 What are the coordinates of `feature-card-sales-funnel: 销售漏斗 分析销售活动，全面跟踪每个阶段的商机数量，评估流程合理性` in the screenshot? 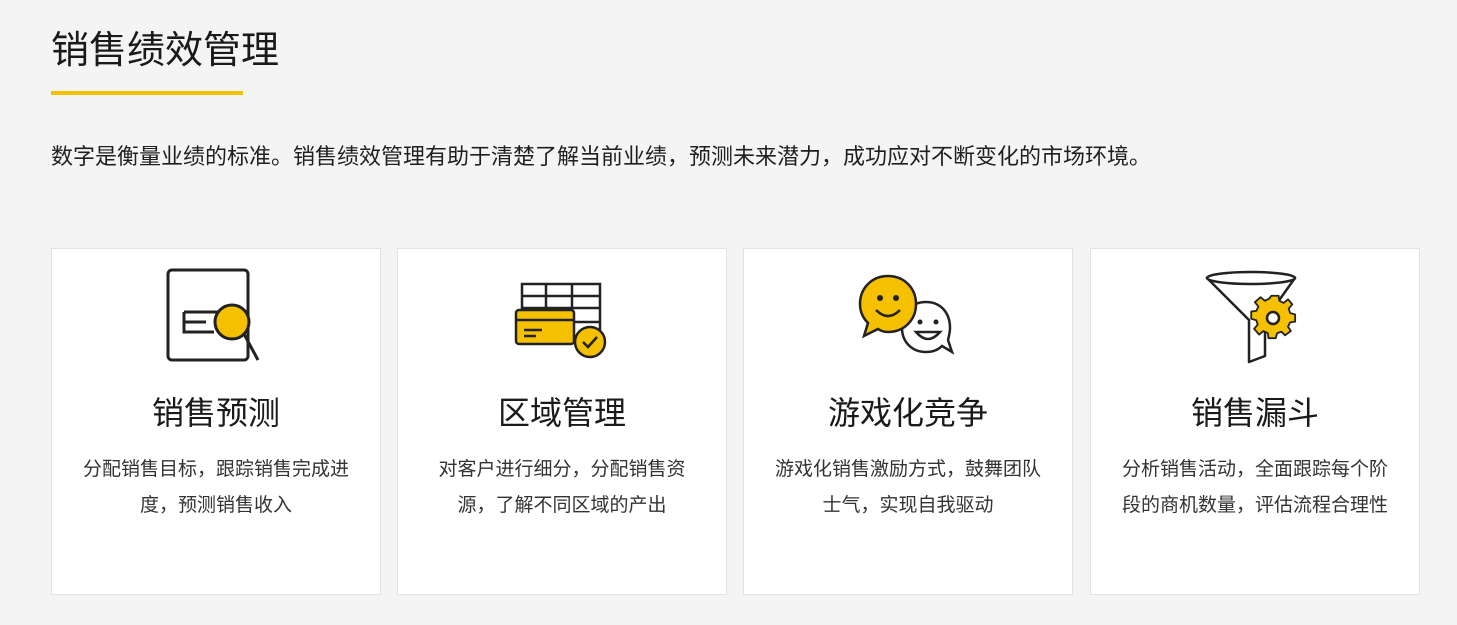 It's located at (1255, 421).